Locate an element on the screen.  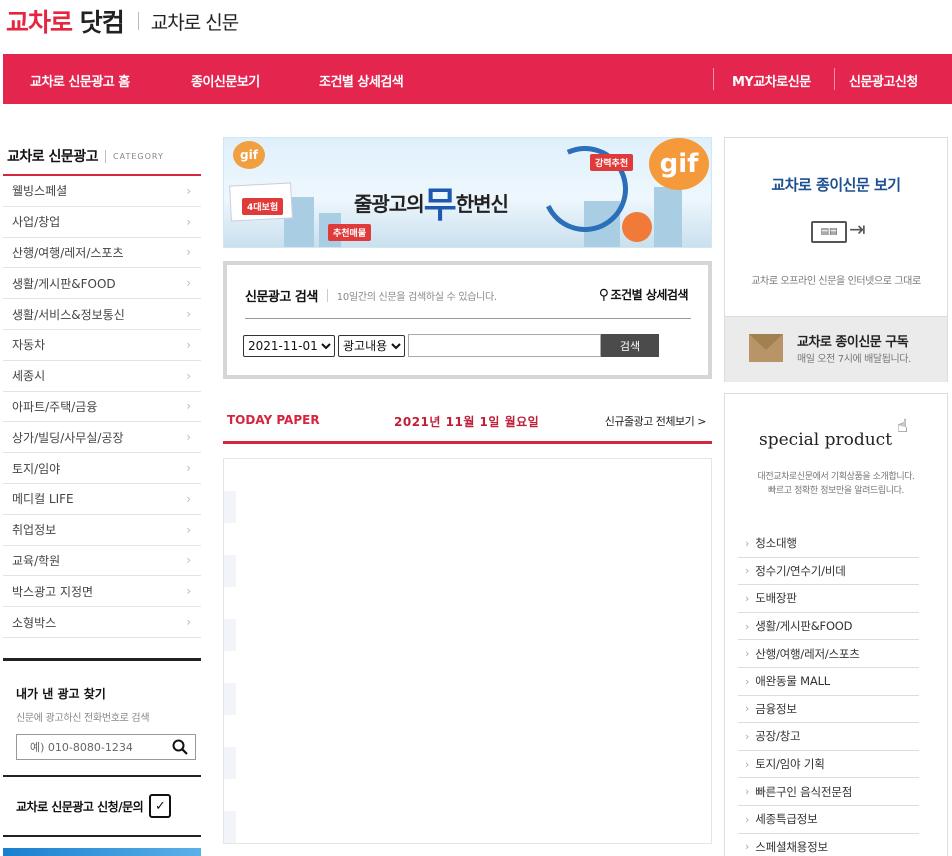
special-item-label: 빠른구인 음식전문점 is located at coordinates (804, 791).